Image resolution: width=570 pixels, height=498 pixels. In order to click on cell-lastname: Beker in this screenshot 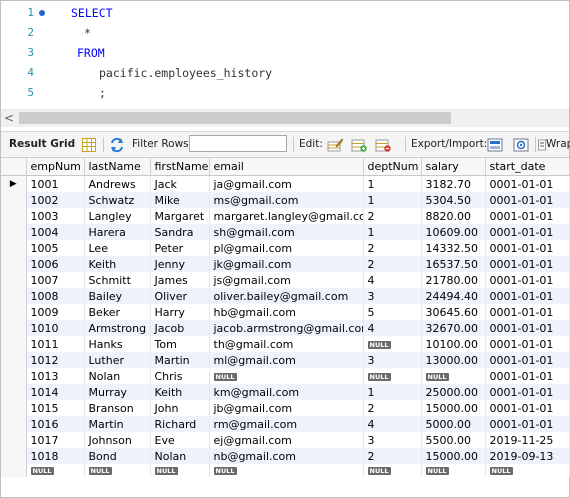, I will do `click(117, 312)`.